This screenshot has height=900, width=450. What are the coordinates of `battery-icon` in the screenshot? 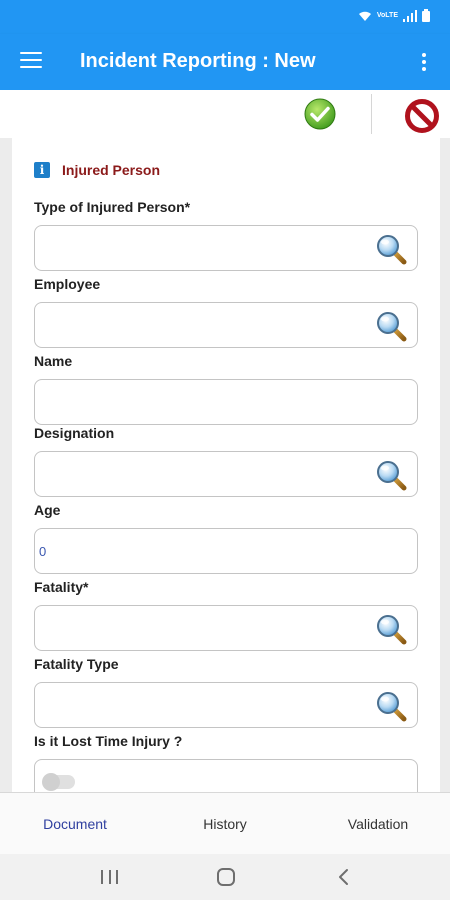 It's located at (426, 15).